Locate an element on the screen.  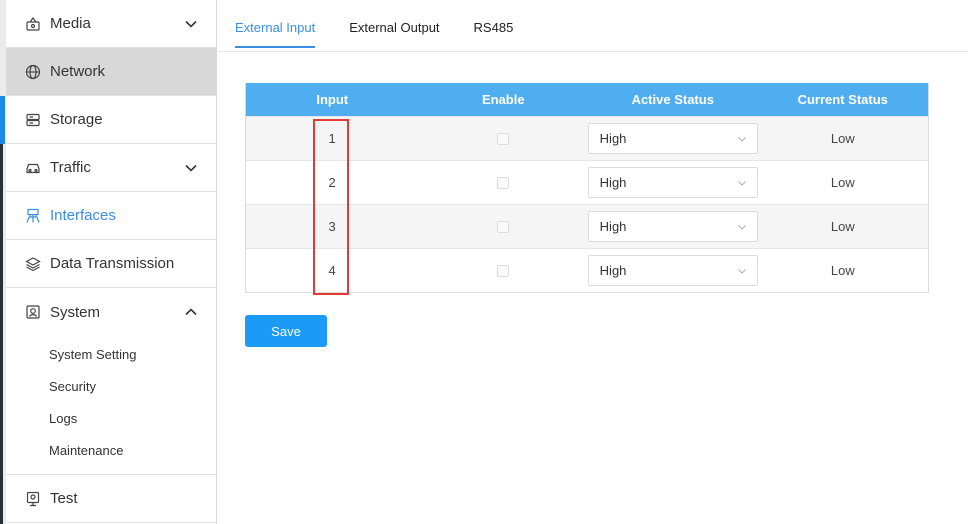
column-header-enable: Enable is located at coordinates (503, 99).